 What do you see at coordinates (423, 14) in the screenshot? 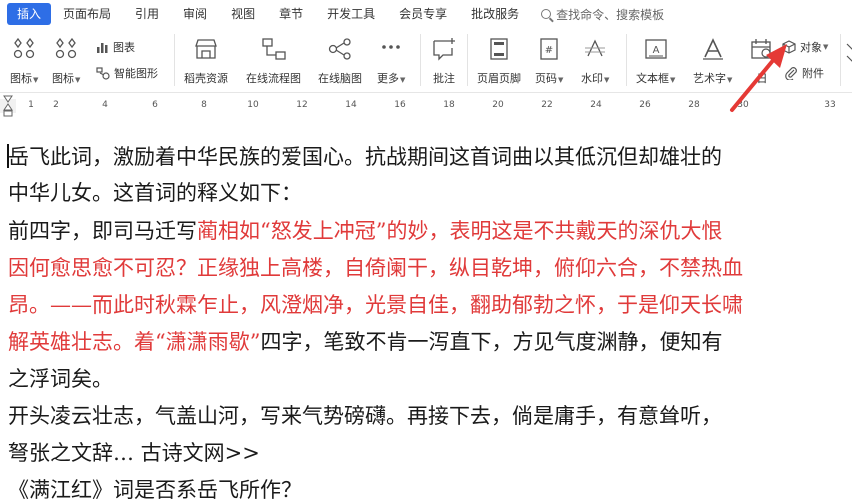
I see `tab-member: 会员专享` at bounding box center [423, 14].